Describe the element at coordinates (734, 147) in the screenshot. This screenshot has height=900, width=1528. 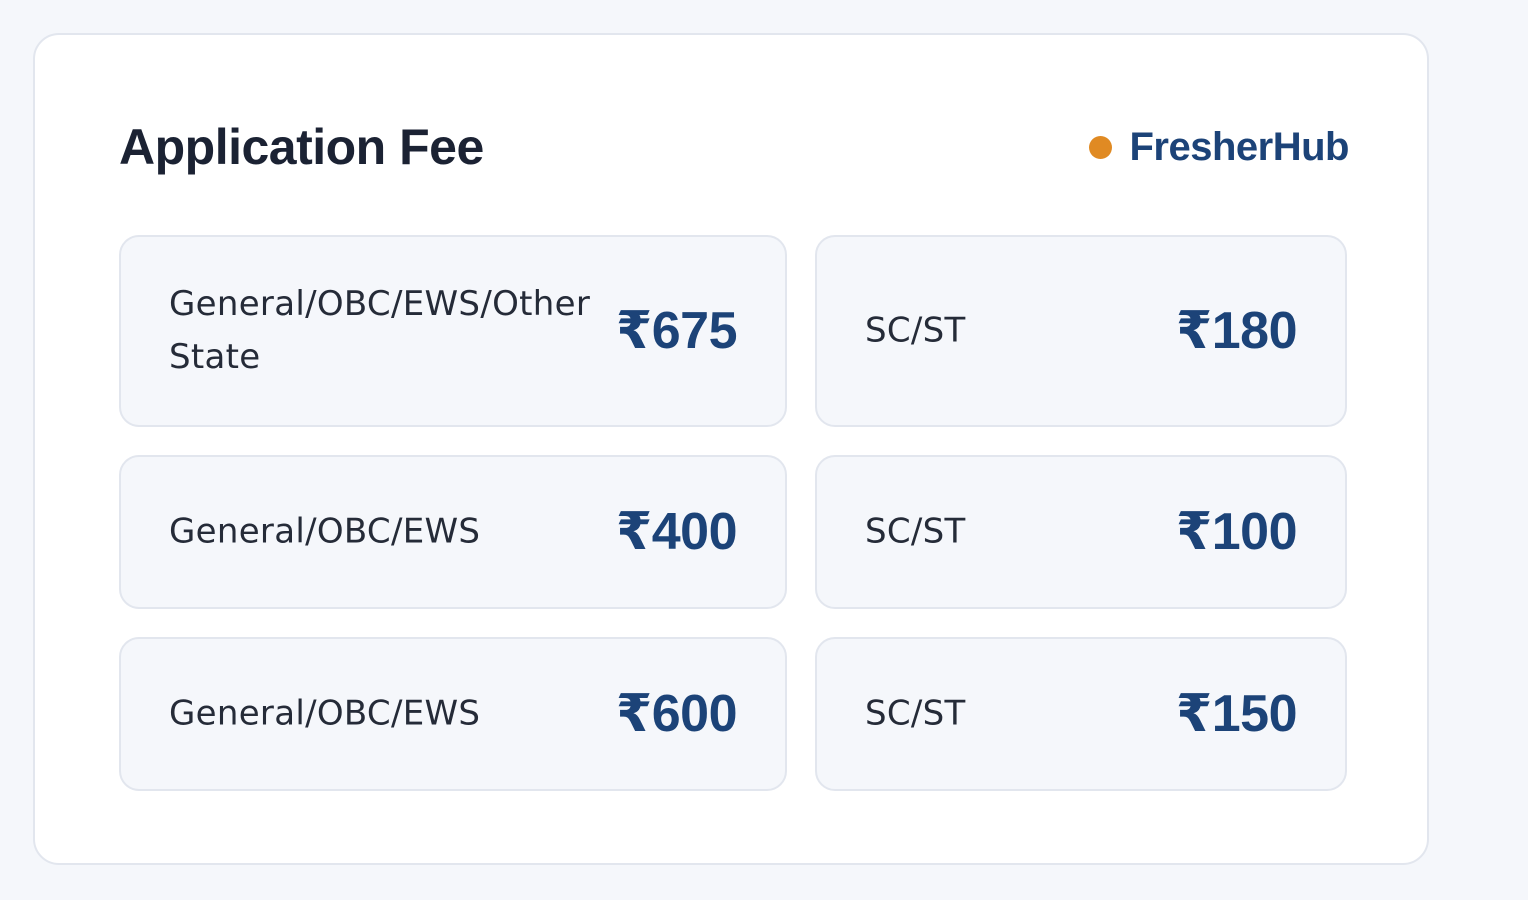
I see `card-header: Application Fee FresherHub` at that location.